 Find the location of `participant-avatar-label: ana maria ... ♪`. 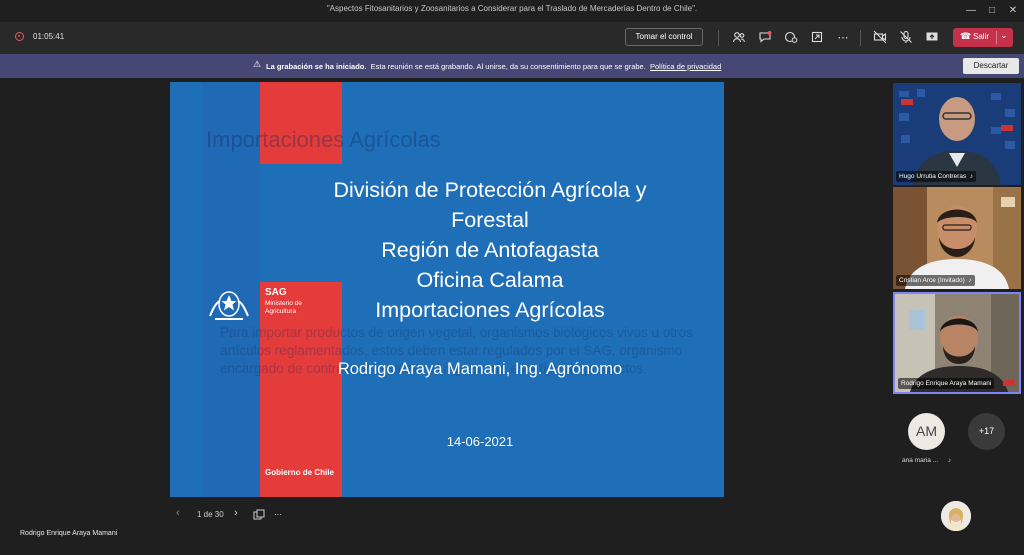

participant-avatar-label: ana maria ... ♪ is located at coordinates (926, 460).